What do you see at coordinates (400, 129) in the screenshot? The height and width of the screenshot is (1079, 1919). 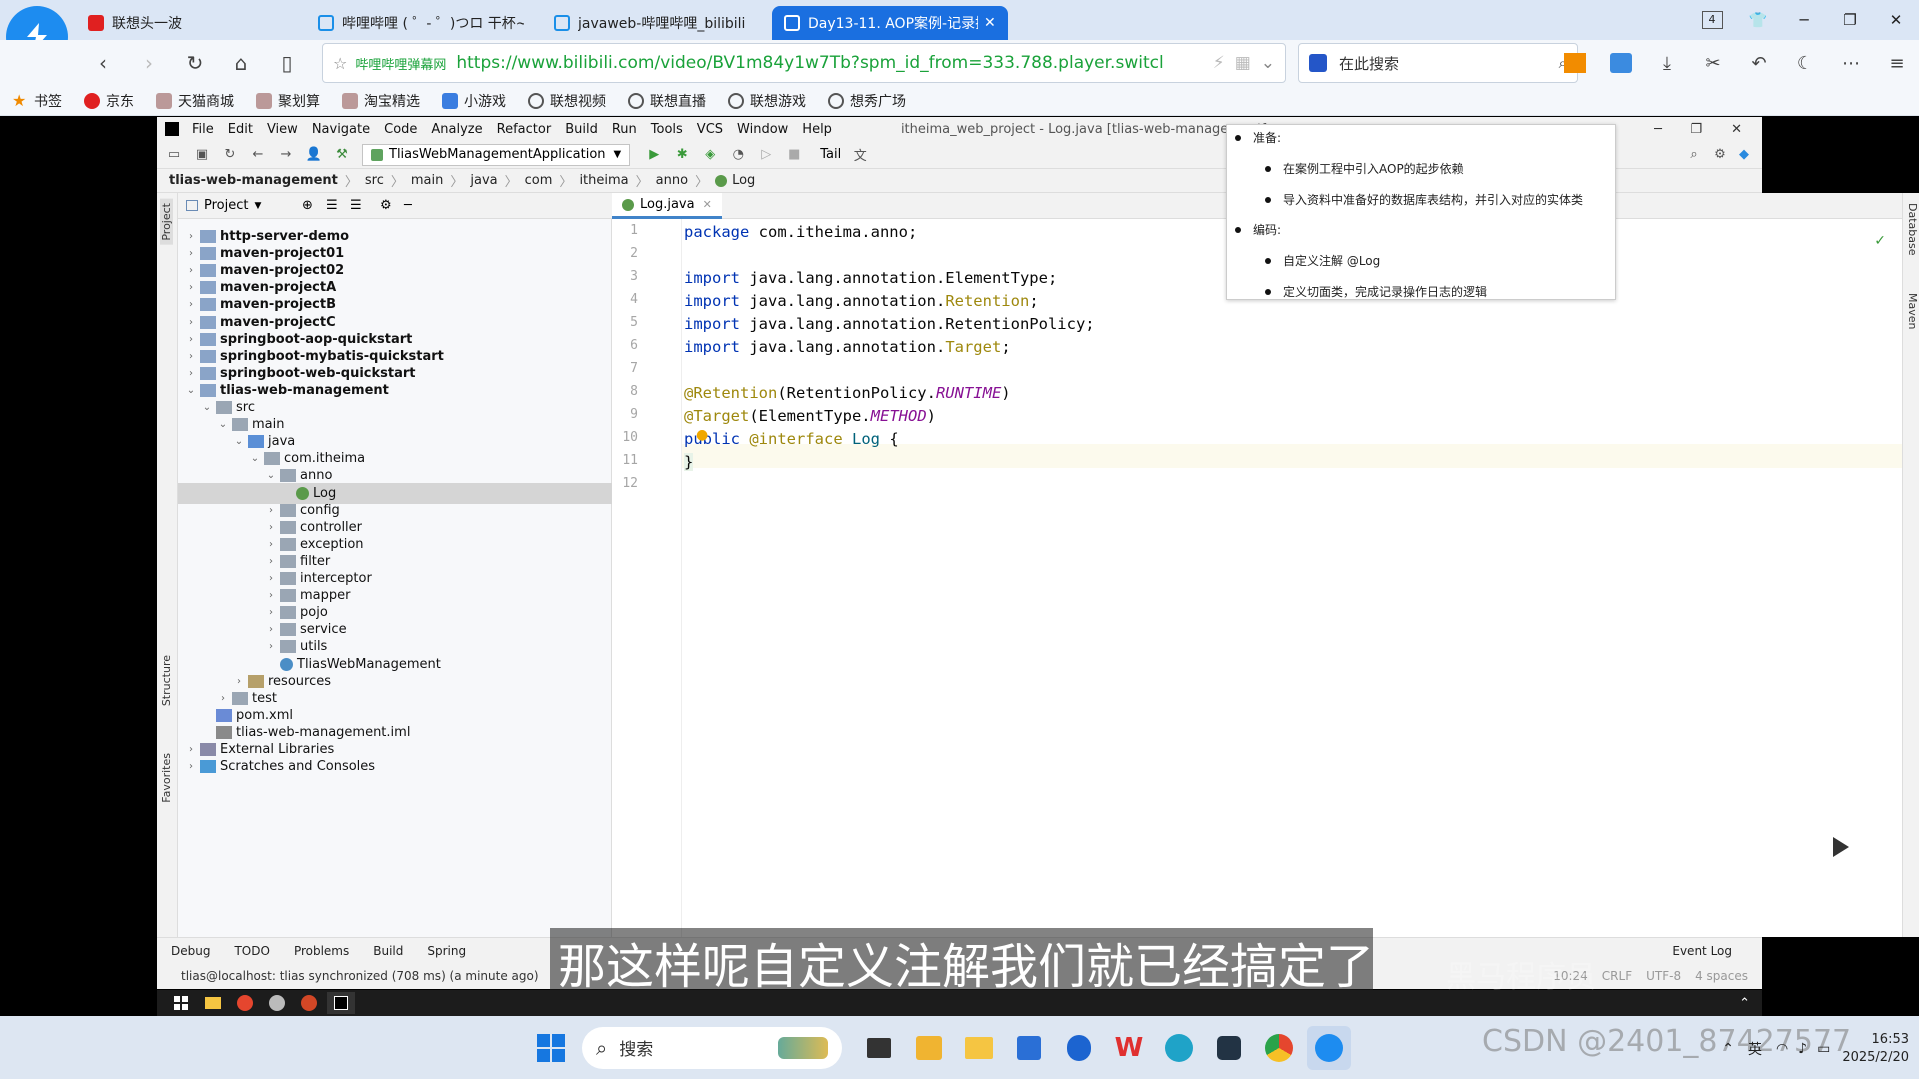 I see `menu-code: Code` at bounding box center [400, 129].